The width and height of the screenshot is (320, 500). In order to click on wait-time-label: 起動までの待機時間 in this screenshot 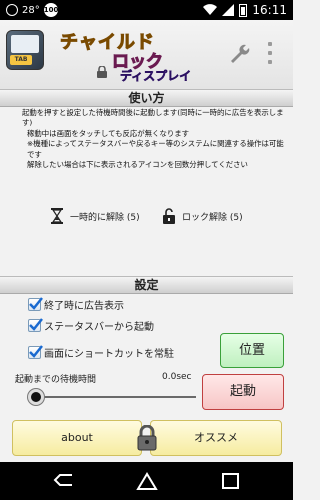, I will do `click(56, 380)`.